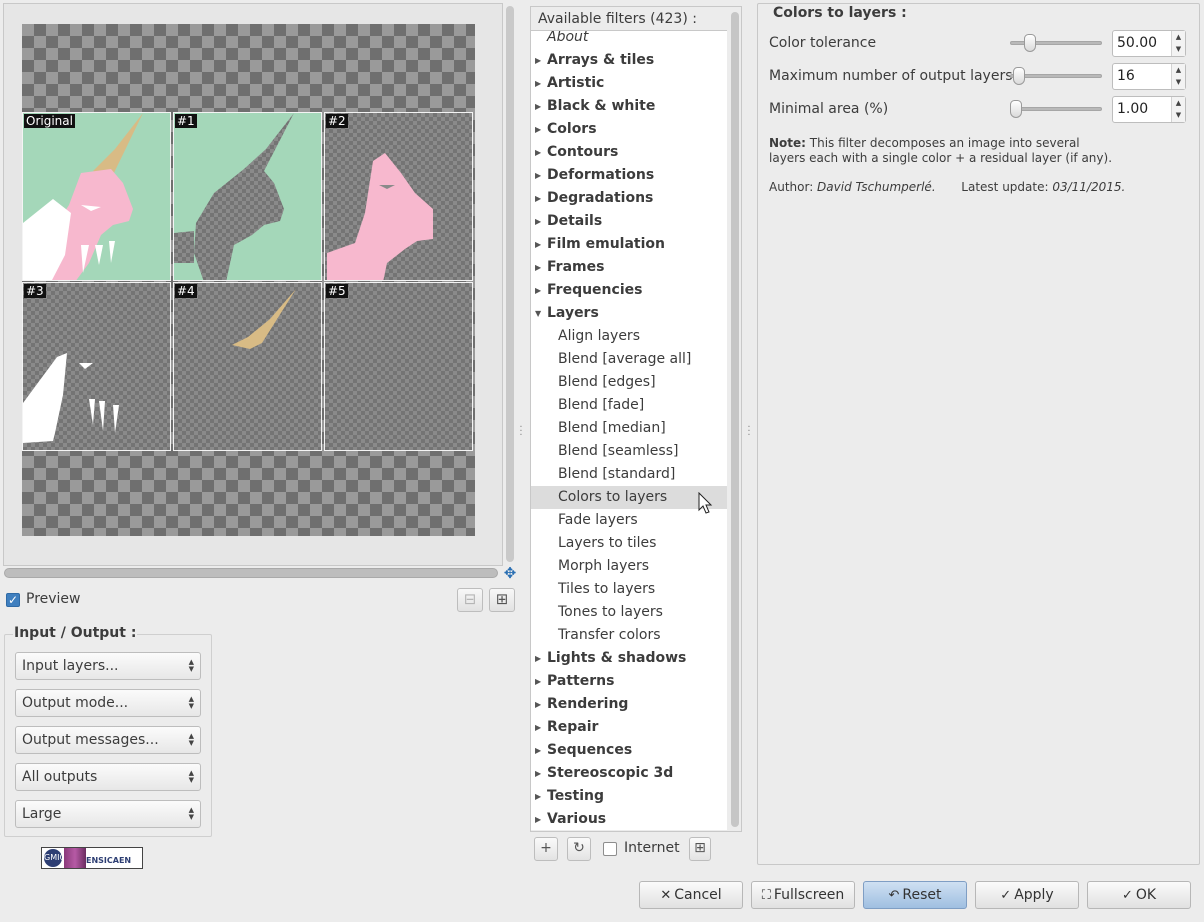  Describe the element at coordinates (629, 382) in the screenshot. I see `filter-item: Blend [edges]` at that location.